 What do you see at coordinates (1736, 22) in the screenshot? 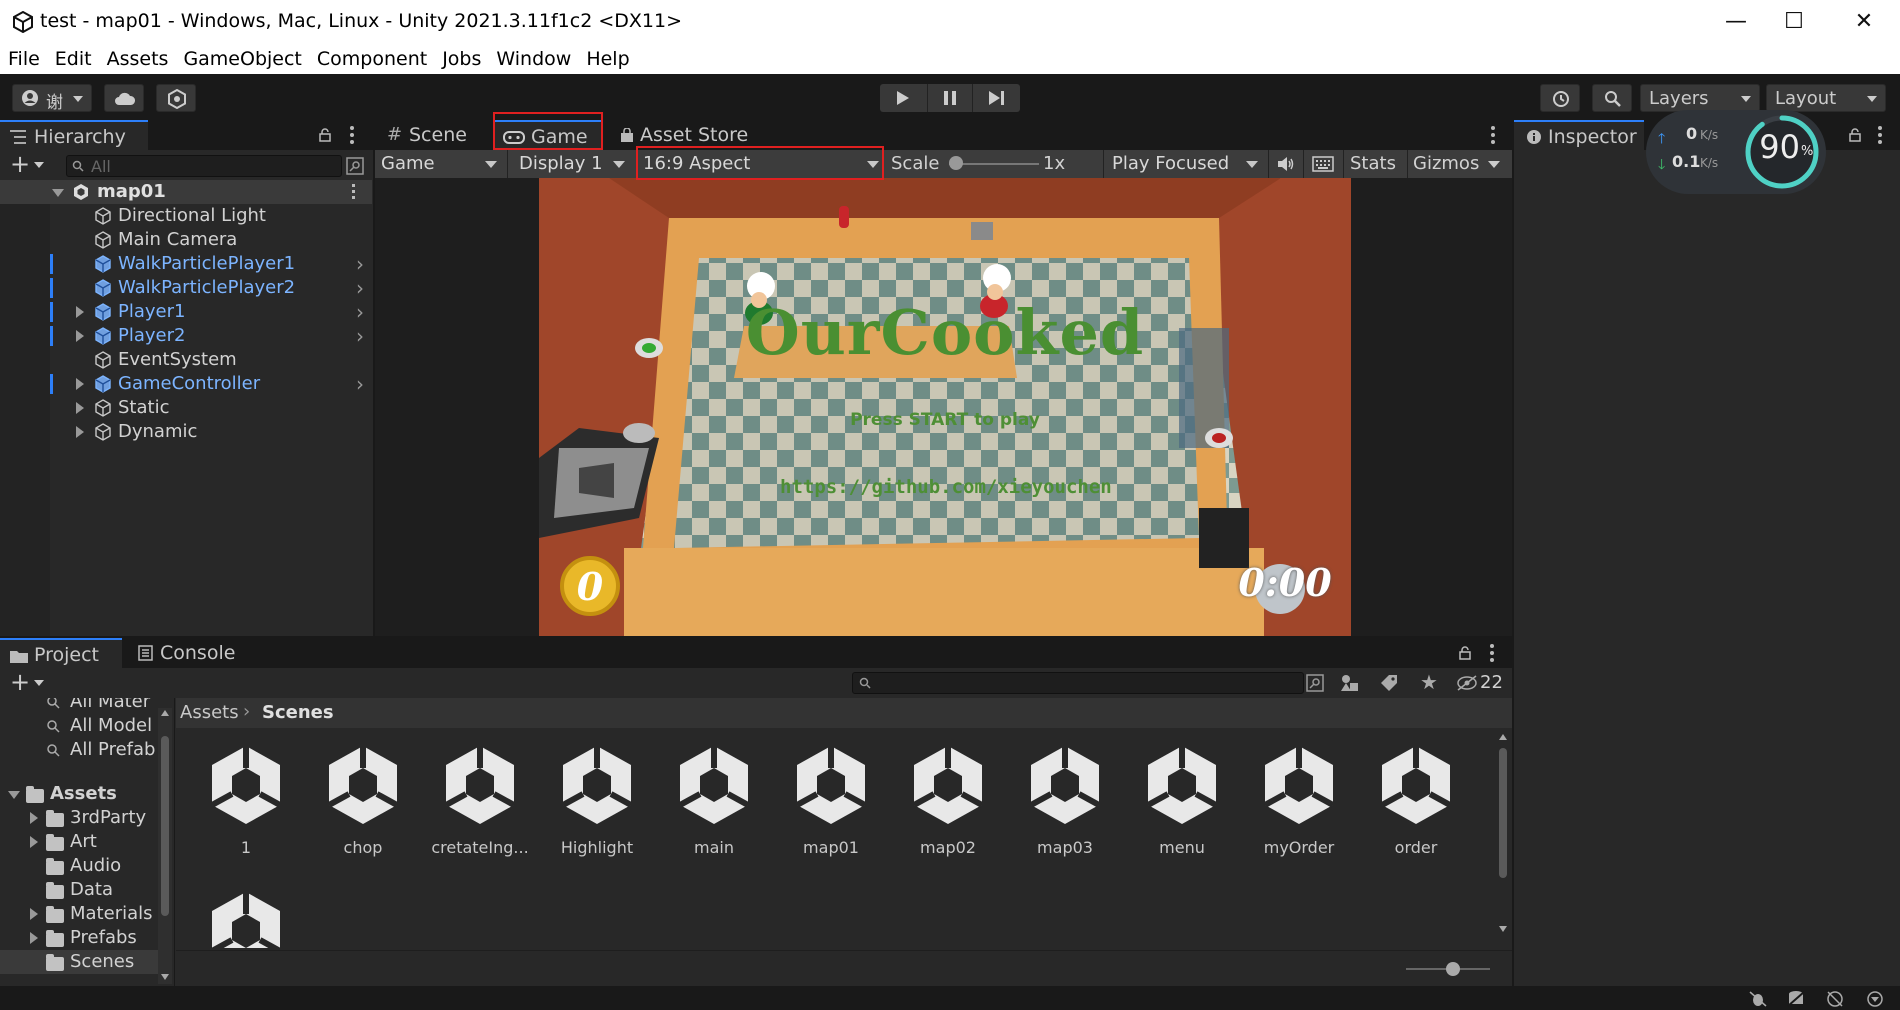
I see `minimize-button: —` at bounding box center [1736, 22].